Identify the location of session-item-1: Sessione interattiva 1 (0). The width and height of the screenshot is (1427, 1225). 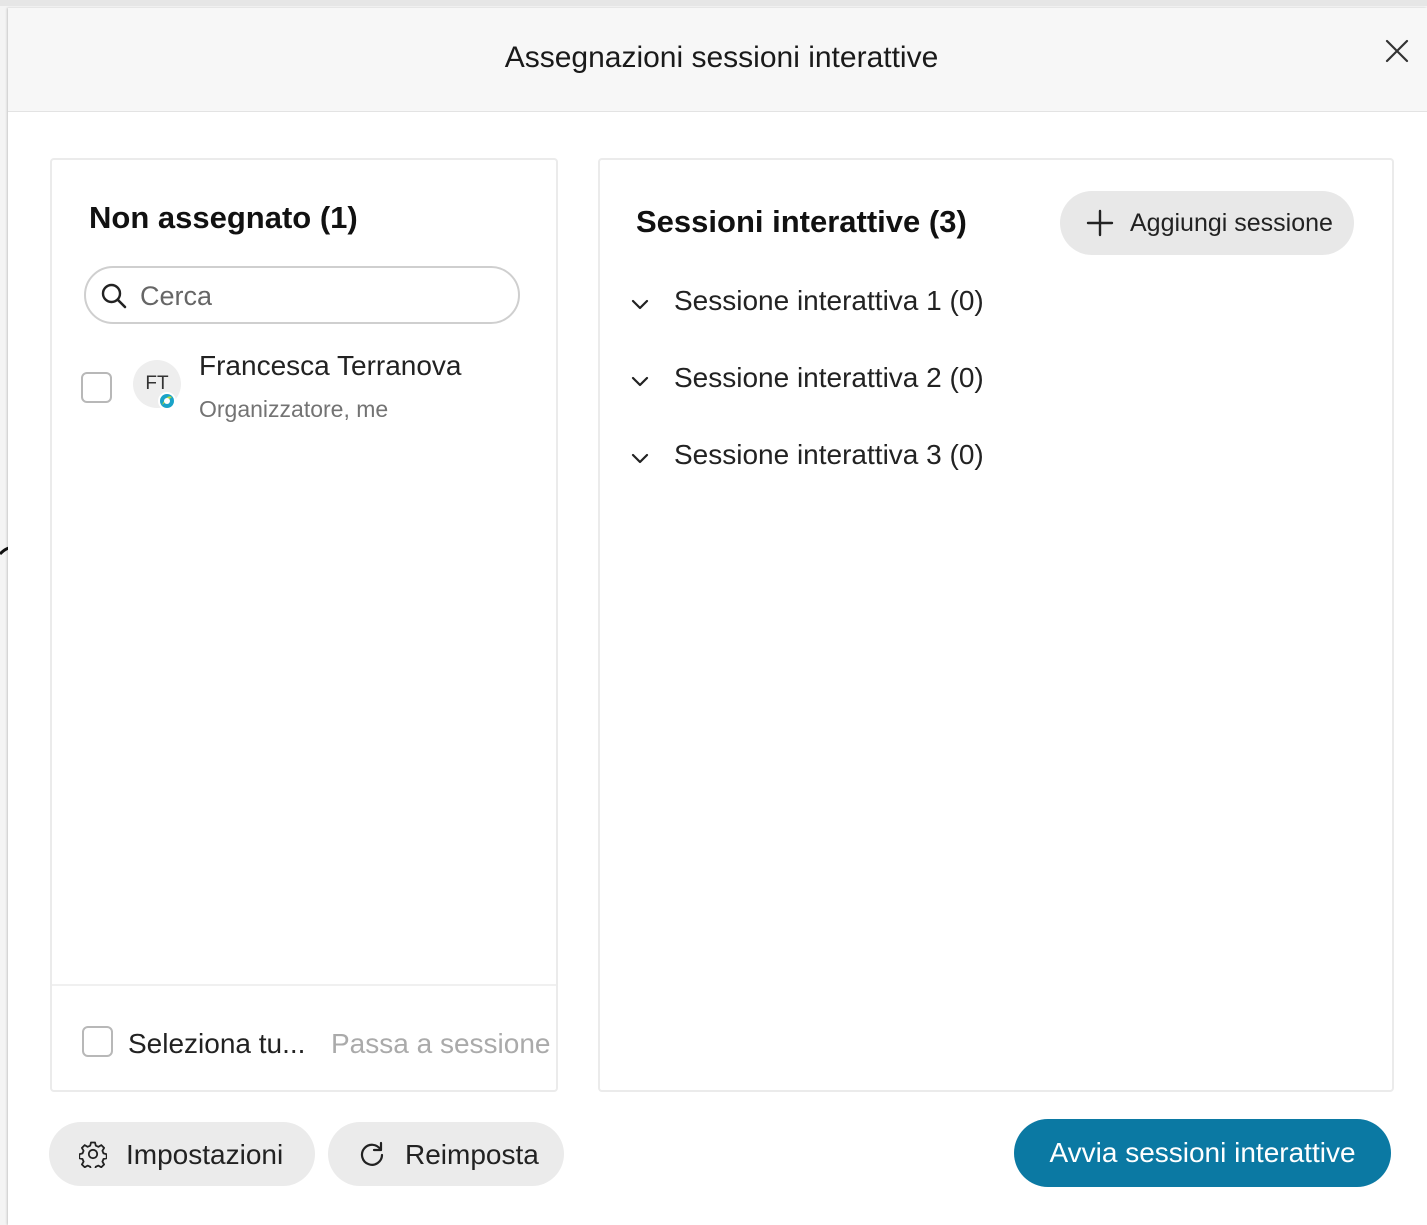
(988, 305).